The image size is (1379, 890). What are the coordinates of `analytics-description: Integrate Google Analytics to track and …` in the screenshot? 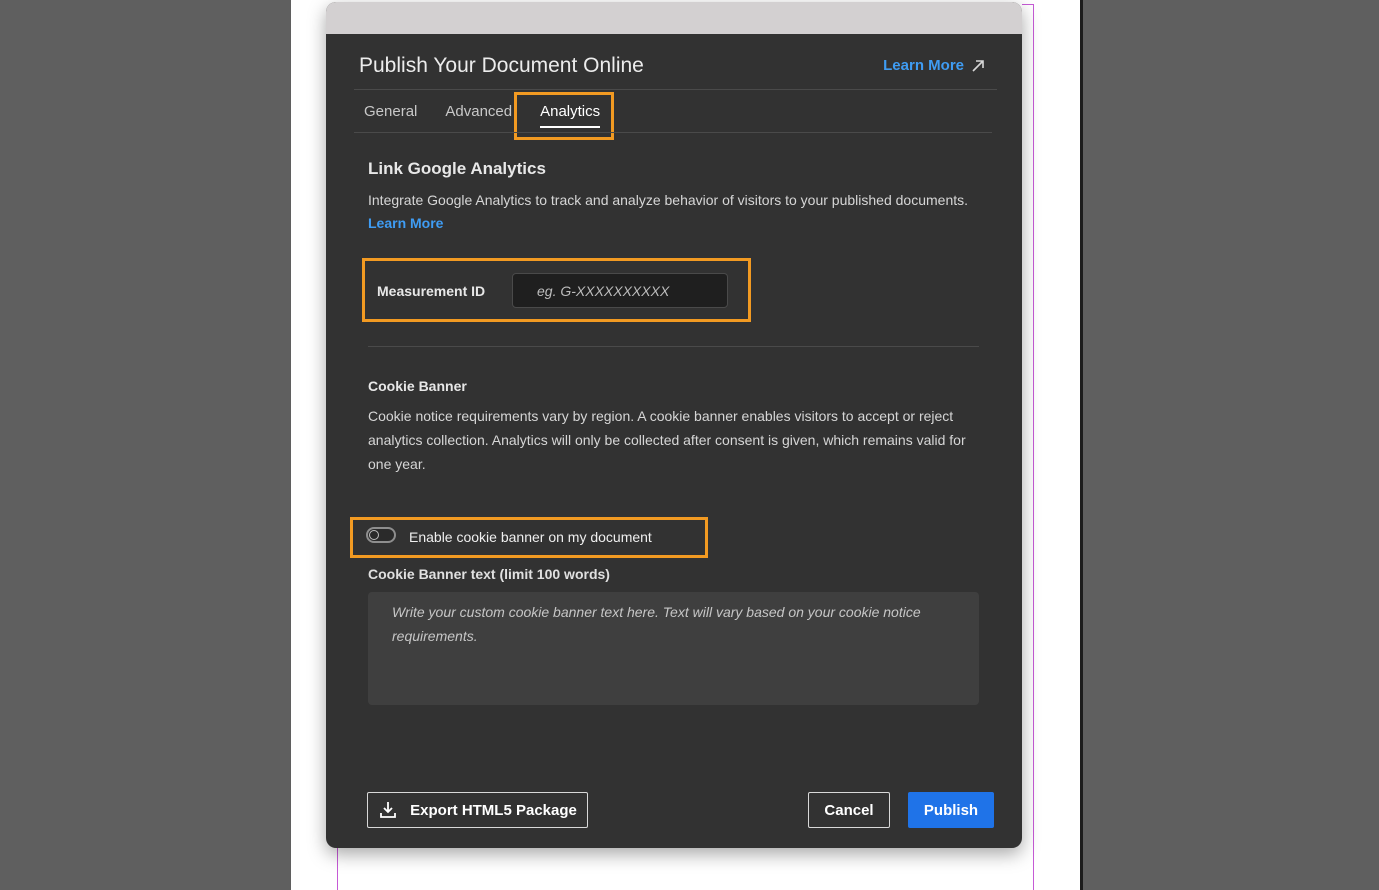 It's located at (668, 200).